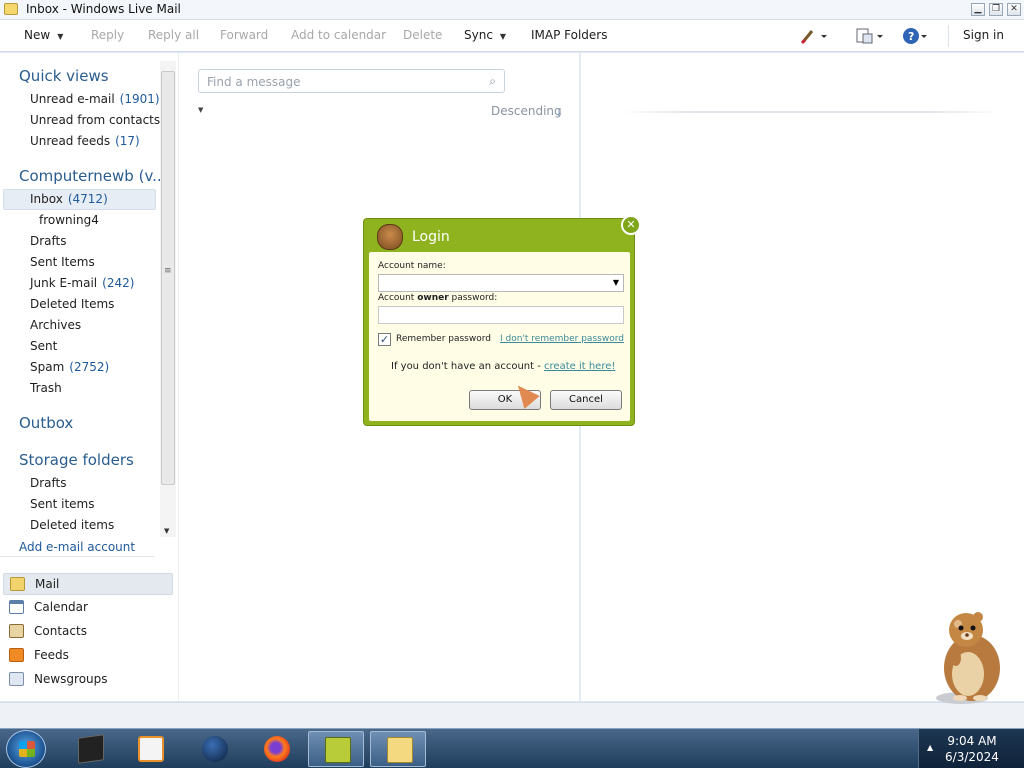  I want to click on scrollbar-thumb, so click(168, 278).